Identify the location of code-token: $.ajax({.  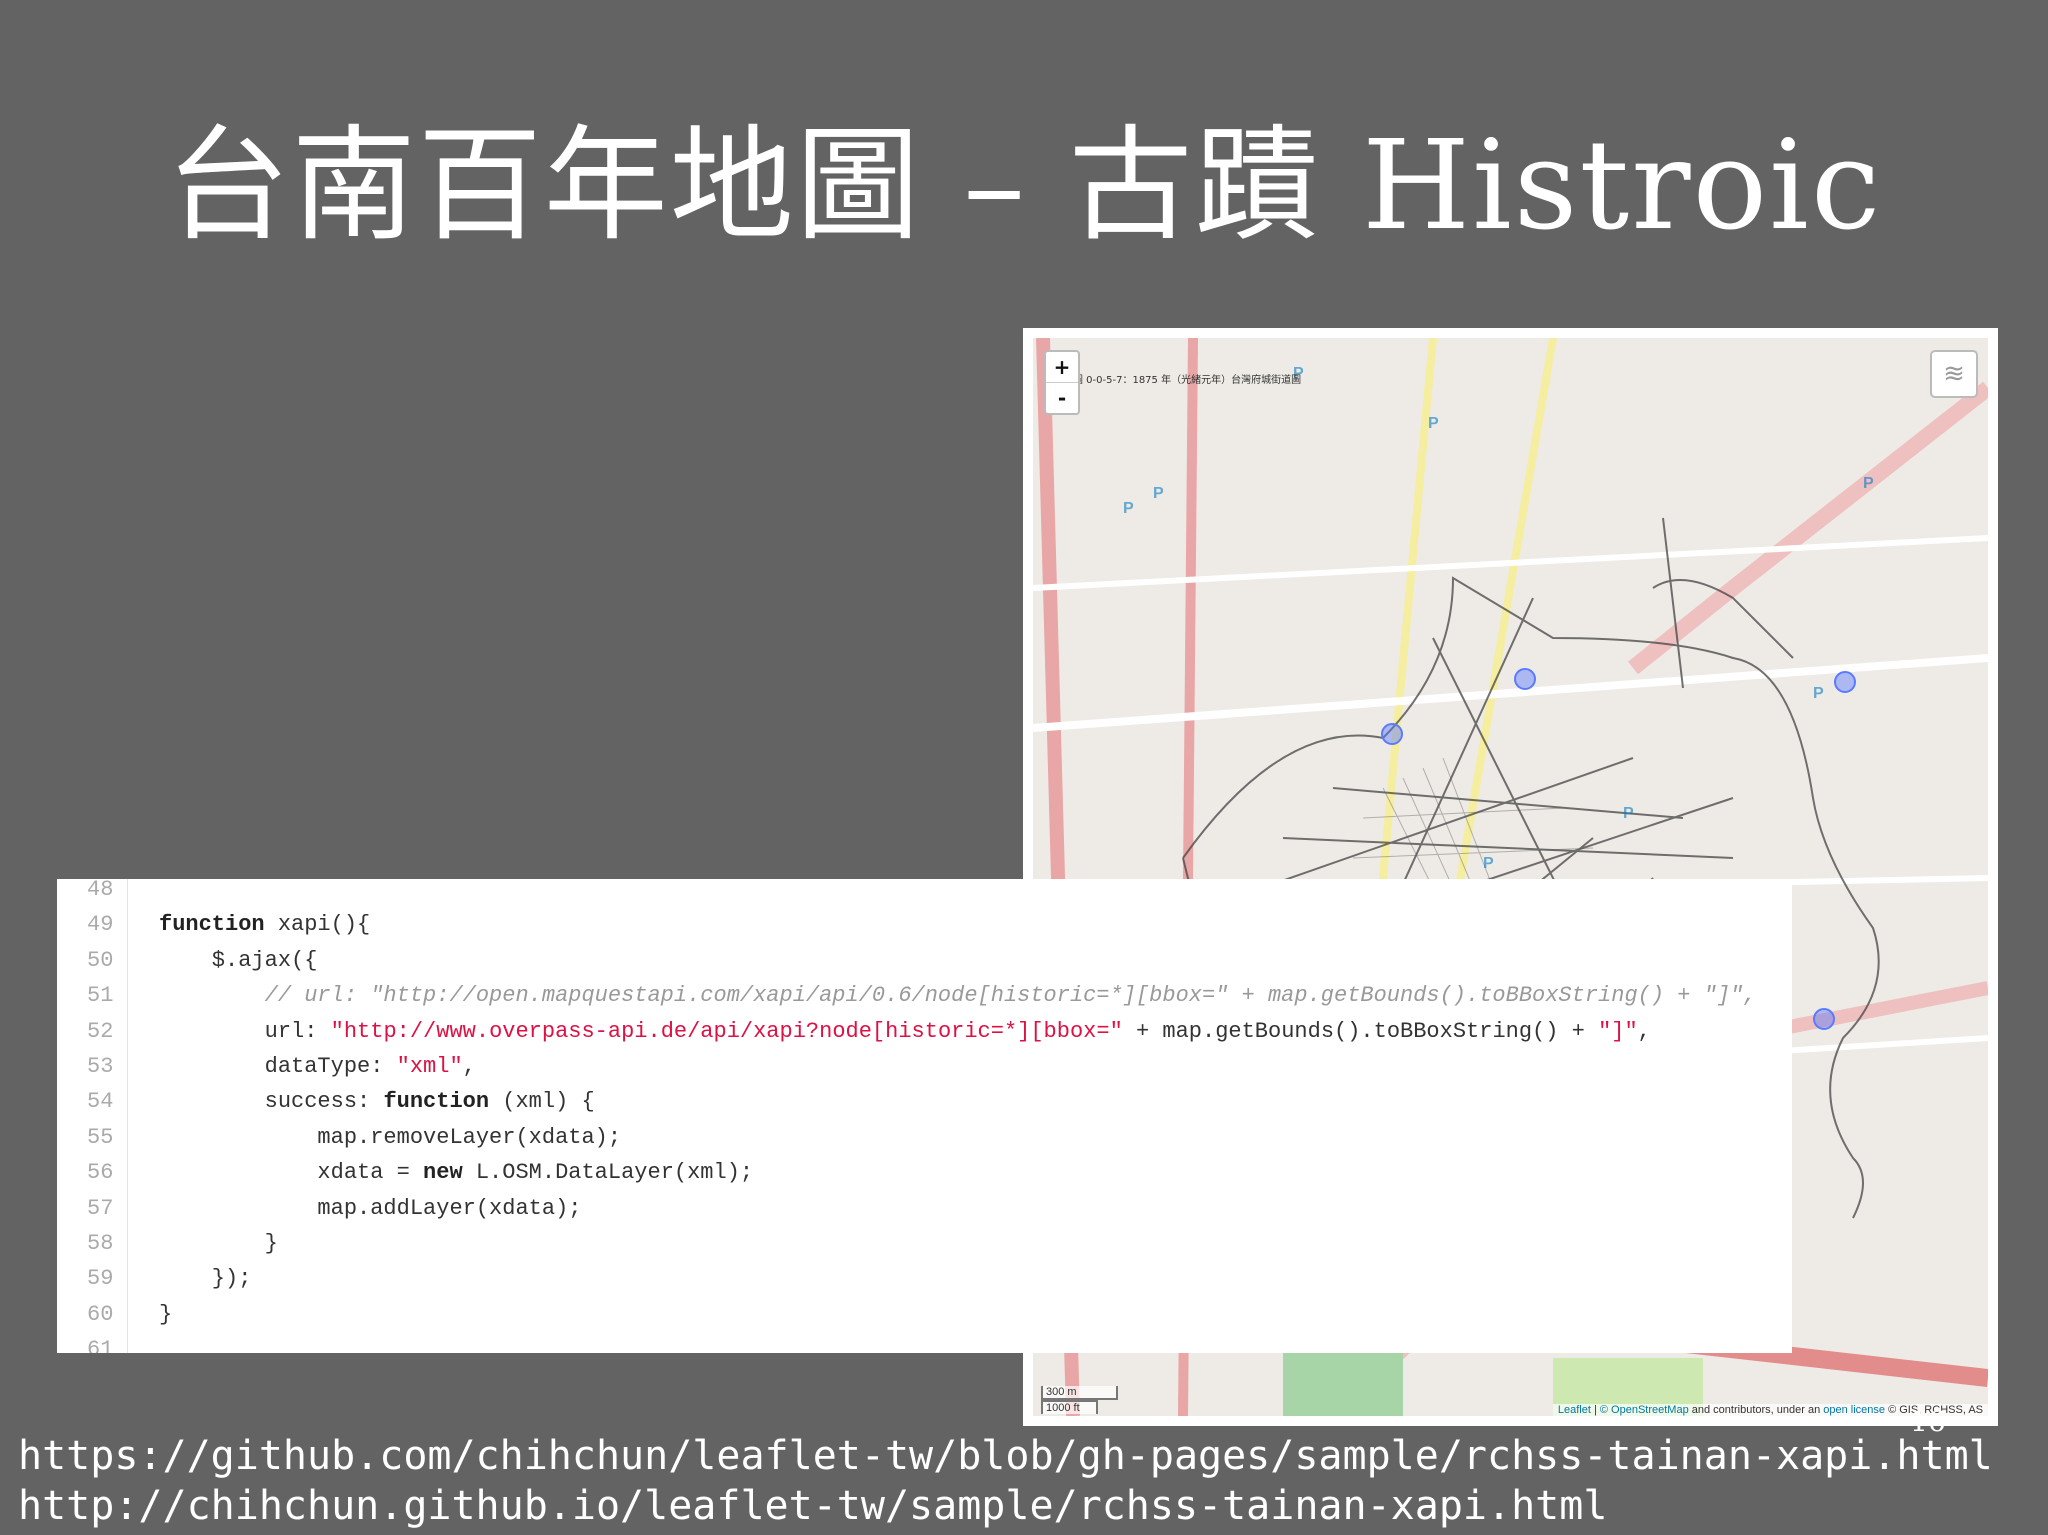
(238, 960).